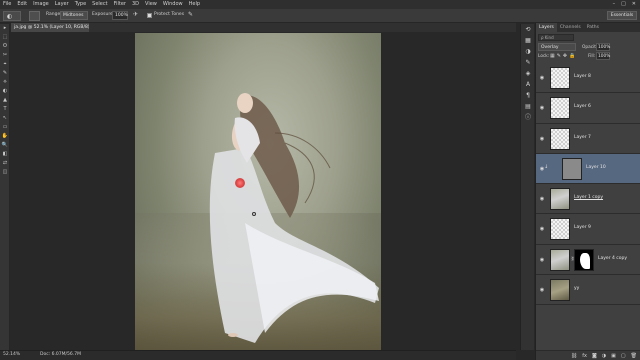 This screenshot has width=640, height=360. I want to click on tool-button-14: ◧, so click(5, 154).